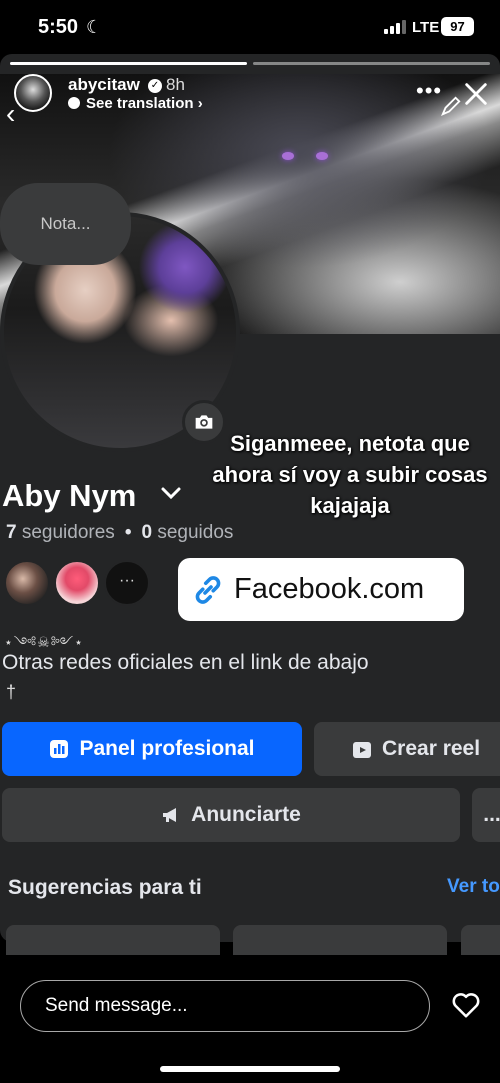 The height and width of the screenshot is (1083, 500). Describe the element at coordinates (426, 27) in the screenshot. I see `network-label: LTE` at that location.